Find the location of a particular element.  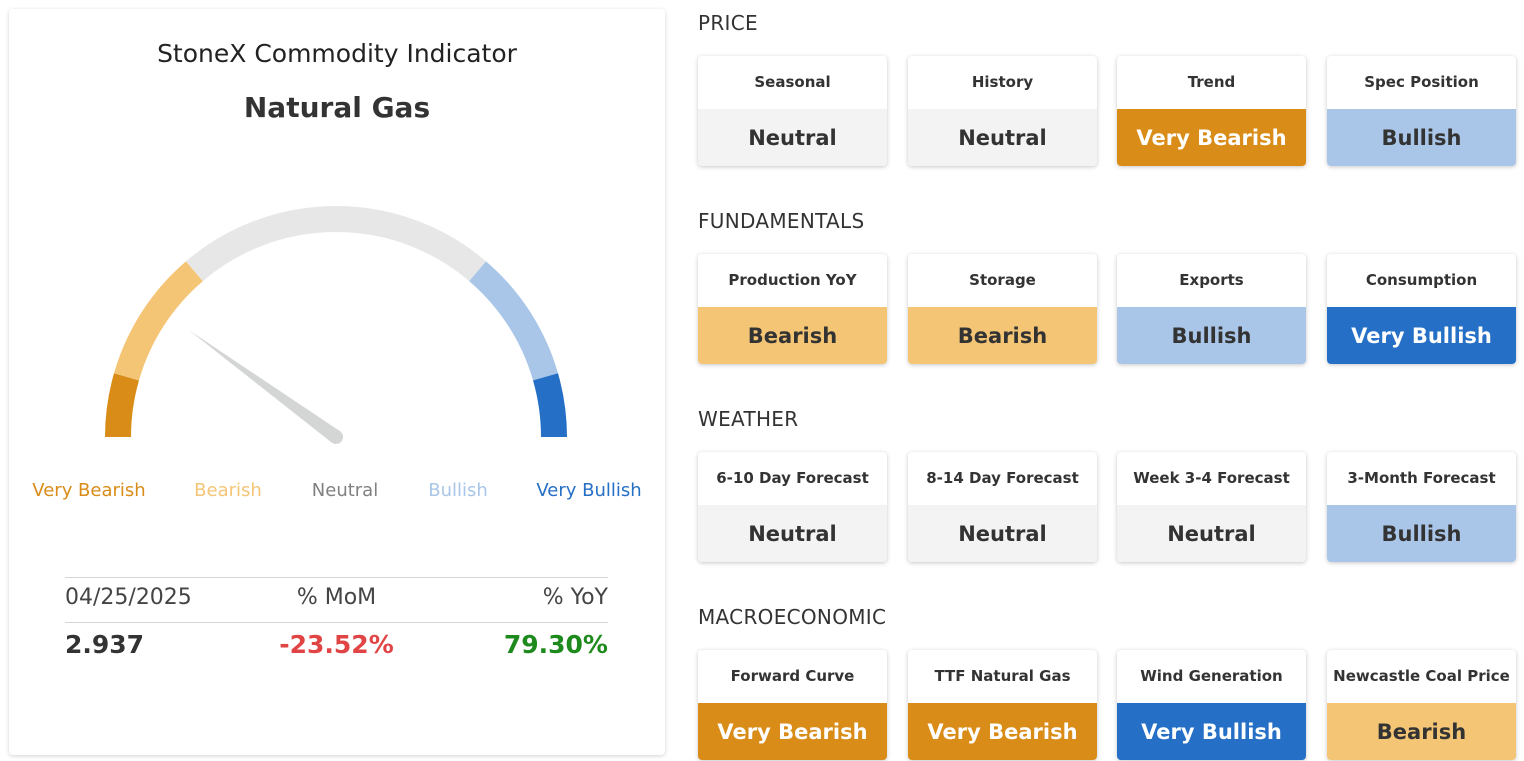

card-3-month-forecast: 3-Month Forecast Bullish is located at coordinates (1421, 507).